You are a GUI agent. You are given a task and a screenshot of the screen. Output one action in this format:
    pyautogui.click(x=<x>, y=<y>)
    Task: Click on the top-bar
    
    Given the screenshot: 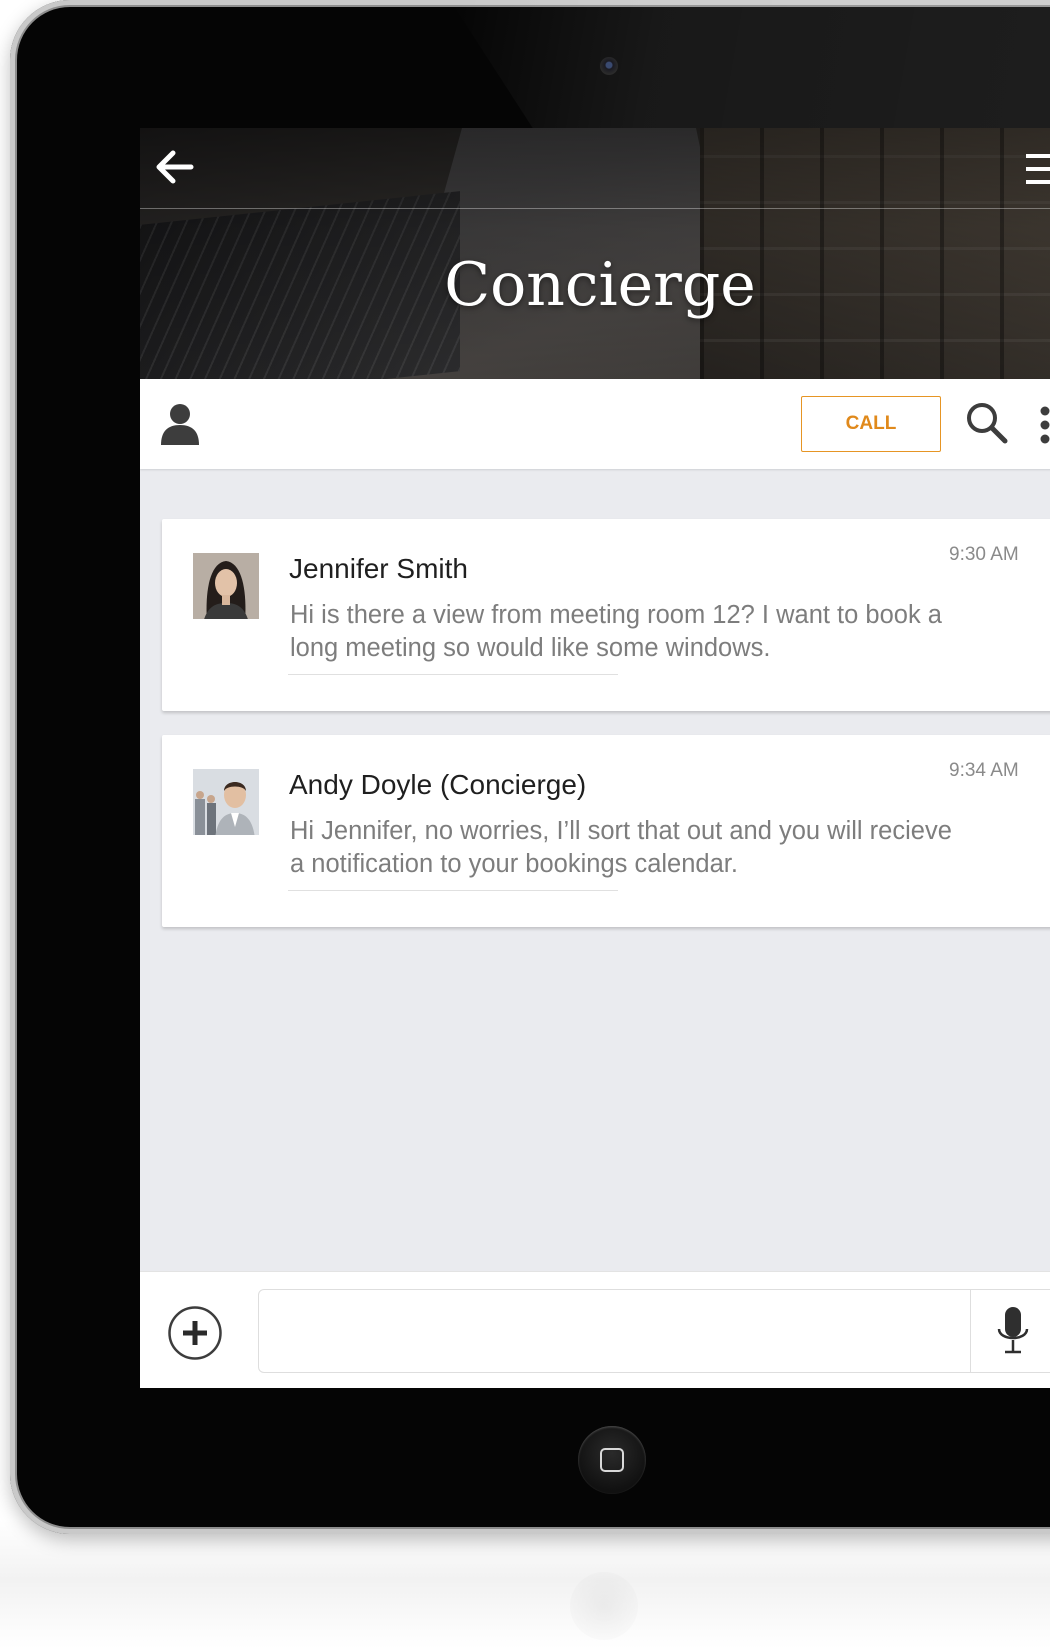 What is the action you would take?
    pyautogui.click(x=595, y=168)
    